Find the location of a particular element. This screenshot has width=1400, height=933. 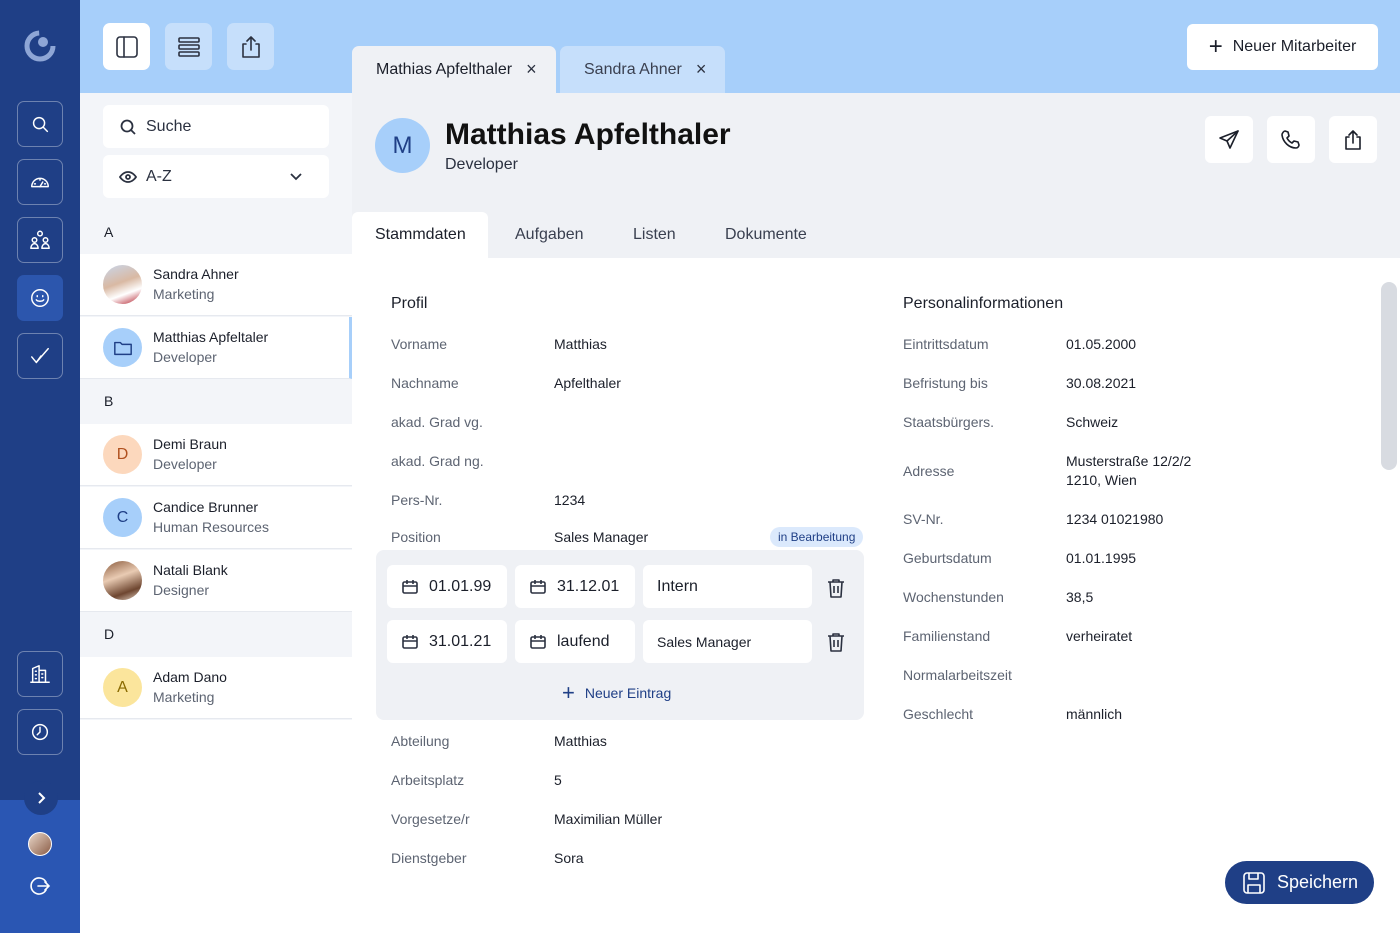

trash-icon is located at coordinates (836, 588).